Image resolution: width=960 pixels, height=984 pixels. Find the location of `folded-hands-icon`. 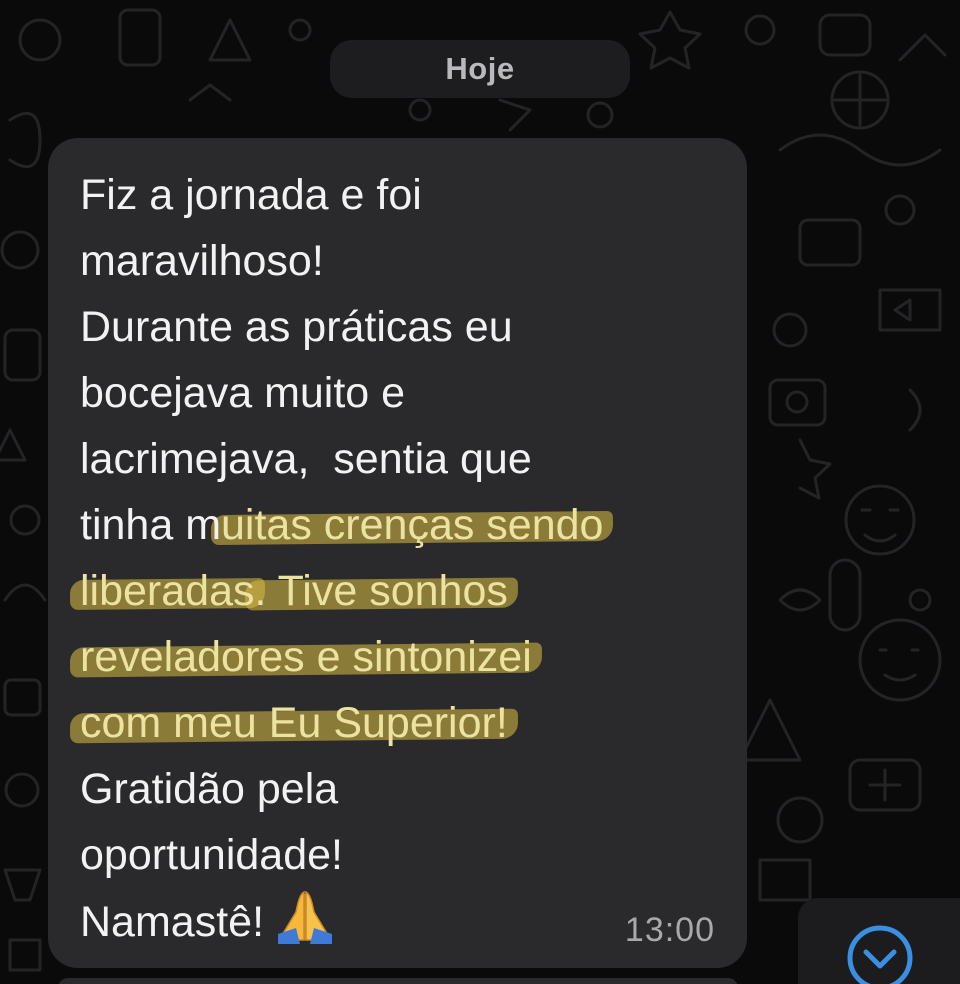

folded-hands-icon is located at coordinates (305, 917).